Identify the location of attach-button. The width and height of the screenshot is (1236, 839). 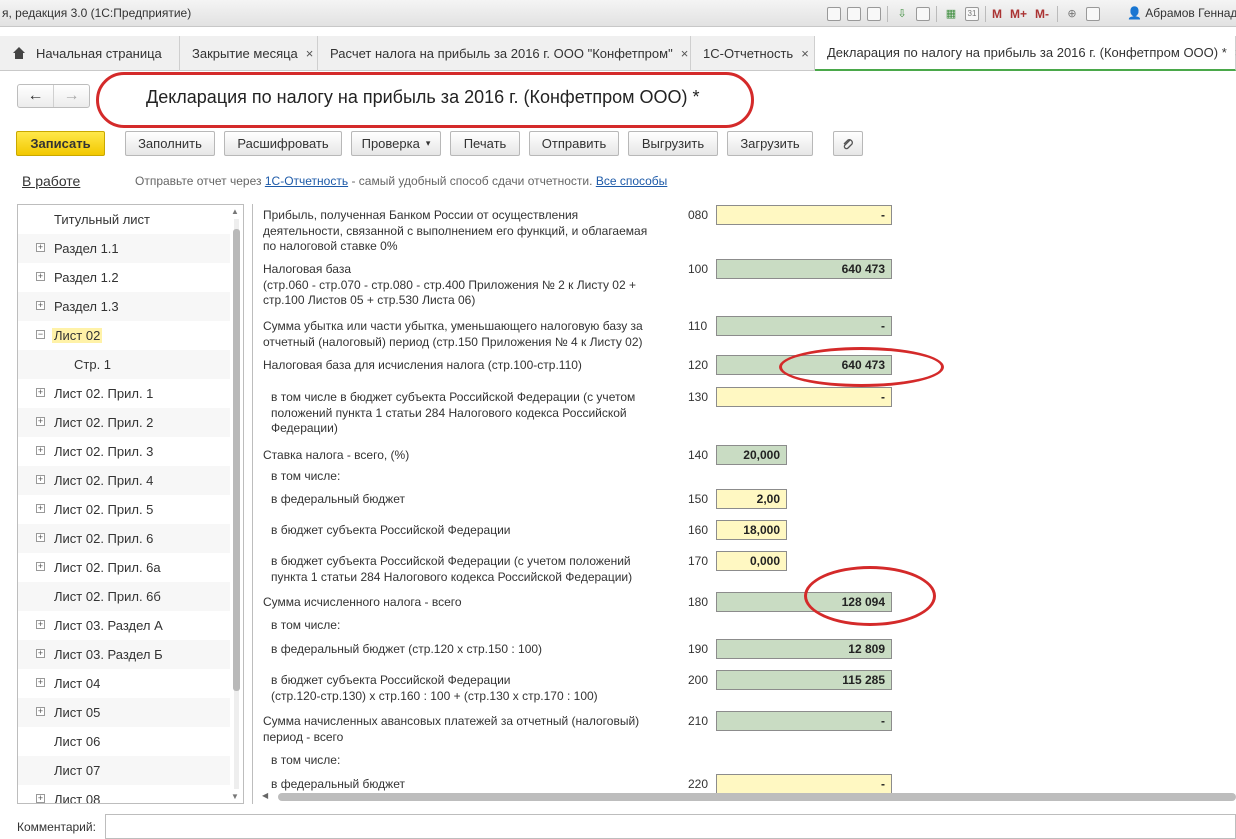
(848, 143).